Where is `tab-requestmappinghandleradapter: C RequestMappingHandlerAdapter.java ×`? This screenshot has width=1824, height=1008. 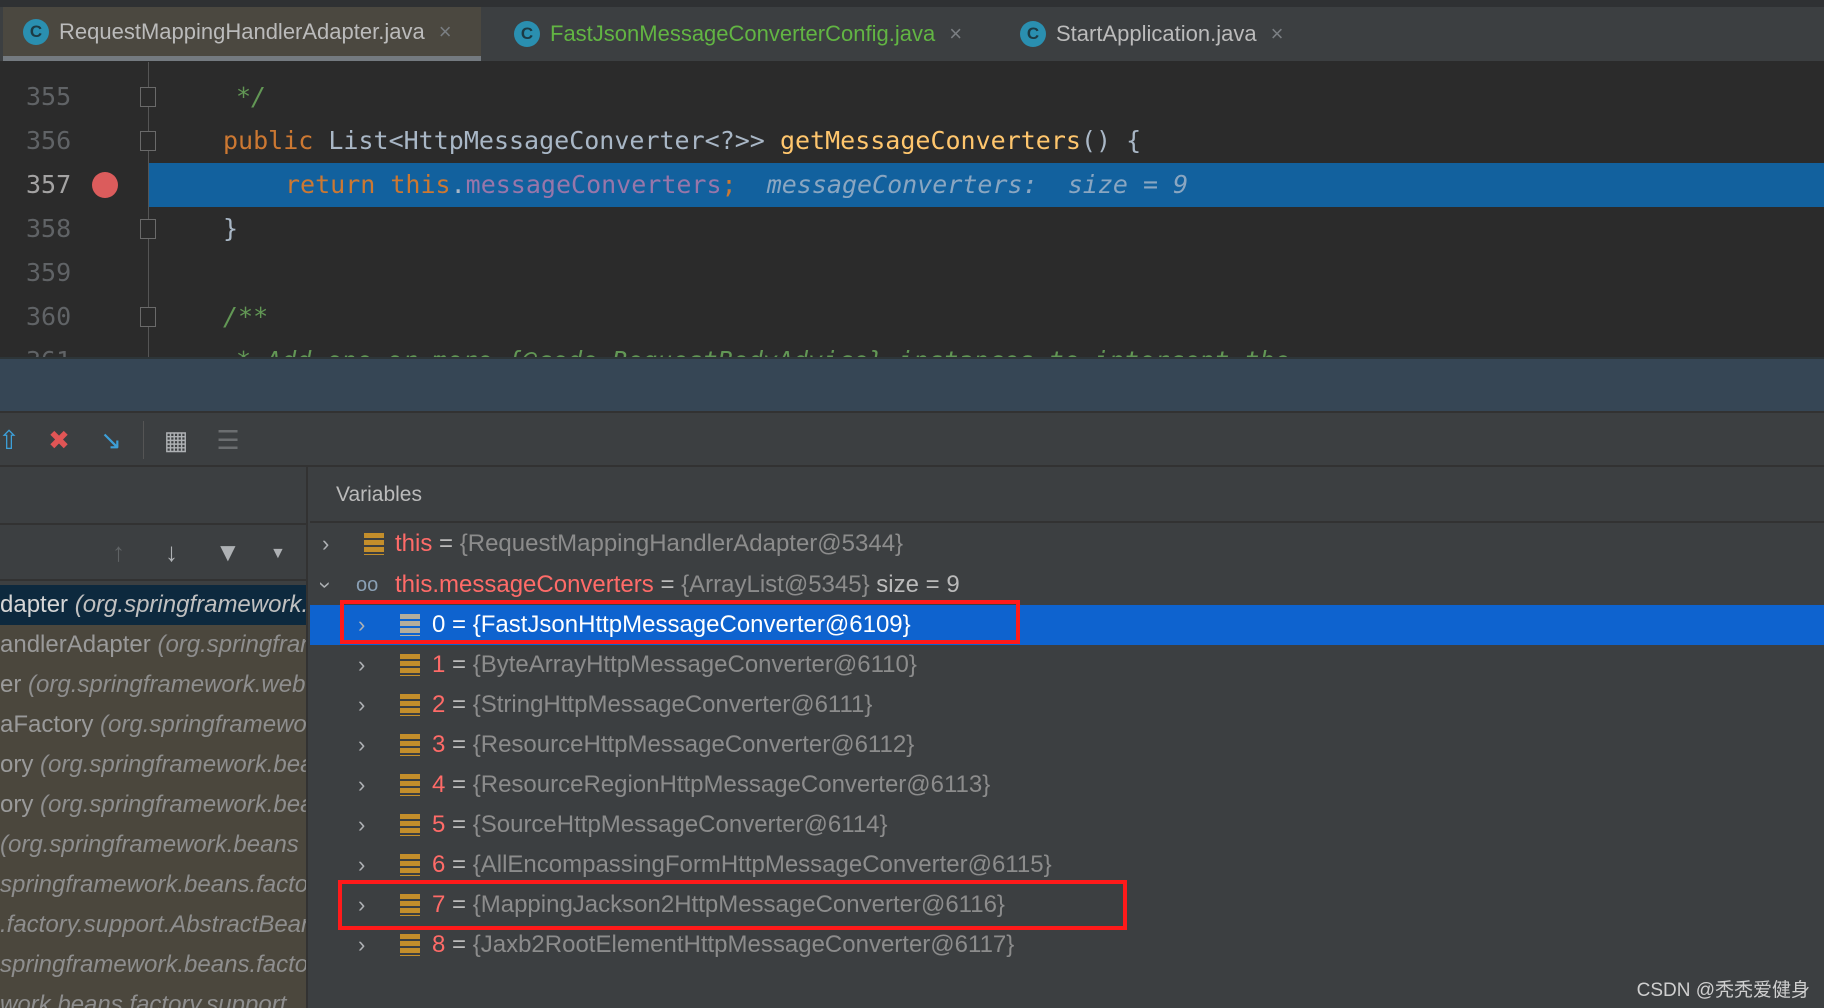
tab-requestmappinghandleradapter: C RequestMappingHandlerAdapter.java × is located at coordinates (242, 34).